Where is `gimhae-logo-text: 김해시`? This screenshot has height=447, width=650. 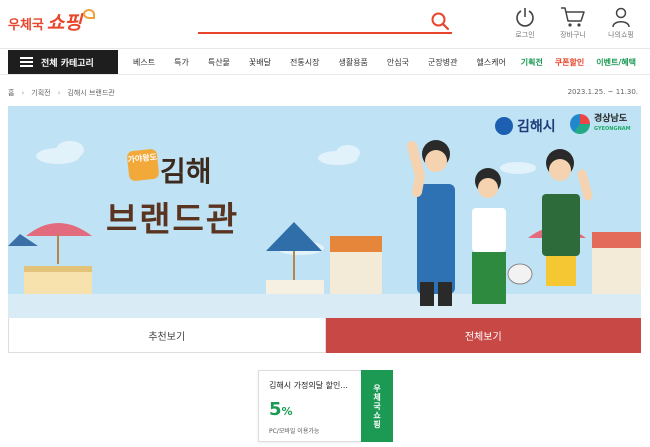
gimhae-logo-text: 김해시 is located at coordinates (536, 127).